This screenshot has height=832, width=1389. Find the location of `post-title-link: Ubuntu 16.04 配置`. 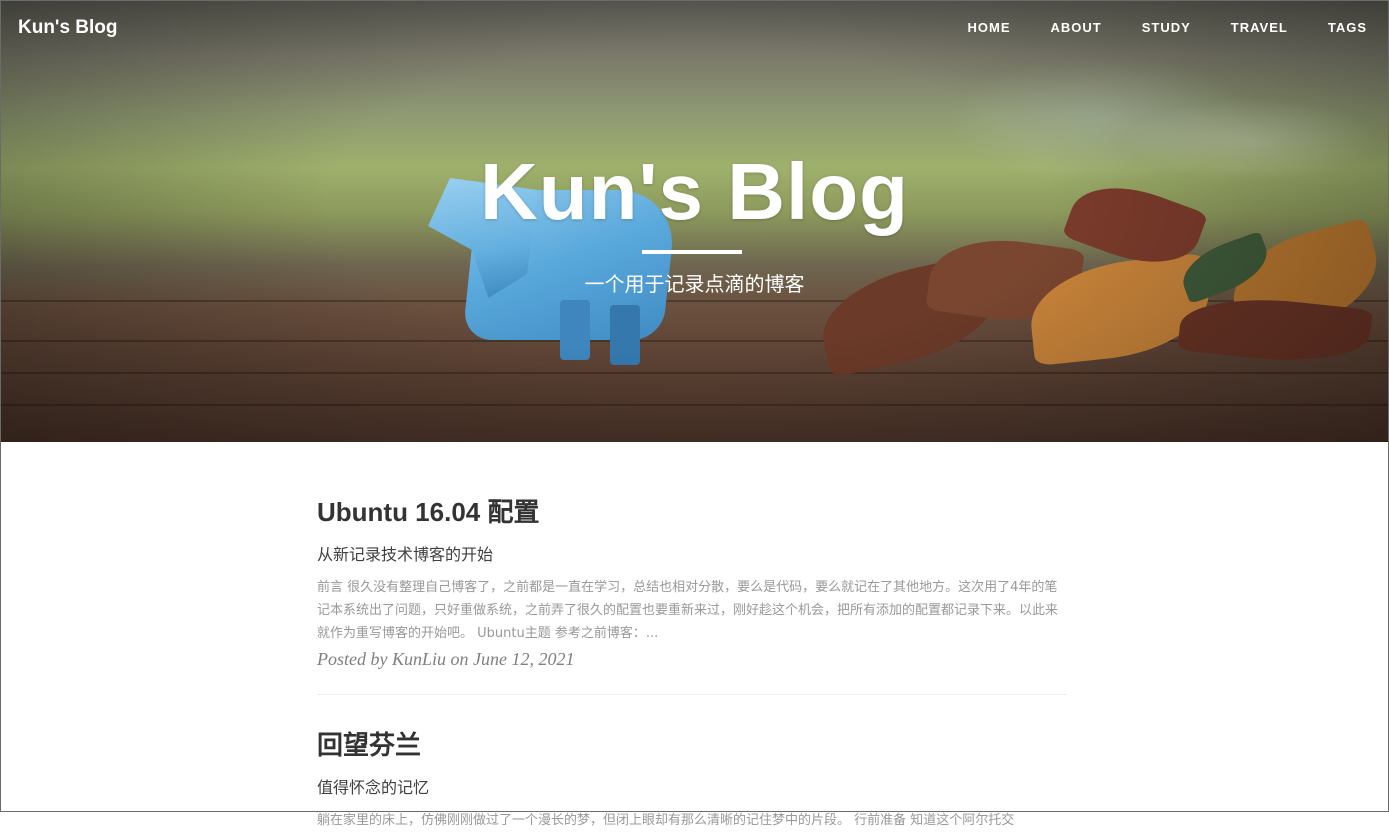

post-title-link: Ubuntu 16.04 配置 is located at coordinates (692, 510).